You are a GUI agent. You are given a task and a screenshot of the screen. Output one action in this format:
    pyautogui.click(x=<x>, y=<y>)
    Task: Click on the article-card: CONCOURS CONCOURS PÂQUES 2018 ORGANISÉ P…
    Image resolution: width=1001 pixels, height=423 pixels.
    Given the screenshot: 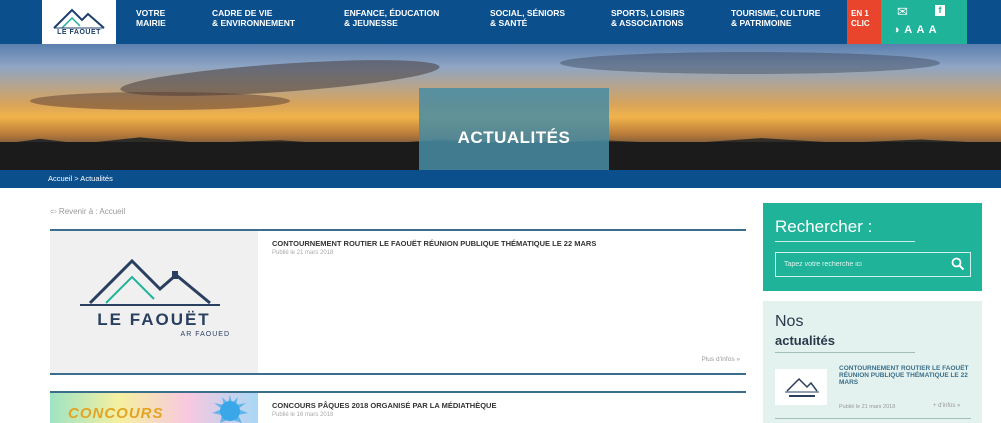 What is the action you would take?
    pyautogui.click(x=398, y=407)
    